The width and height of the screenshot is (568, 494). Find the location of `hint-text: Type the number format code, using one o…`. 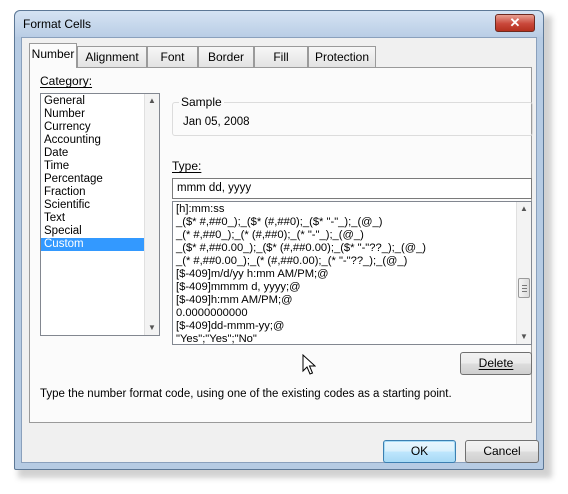

hint-text: Type the number format code, using one o… is located at coordinates (246, 394).